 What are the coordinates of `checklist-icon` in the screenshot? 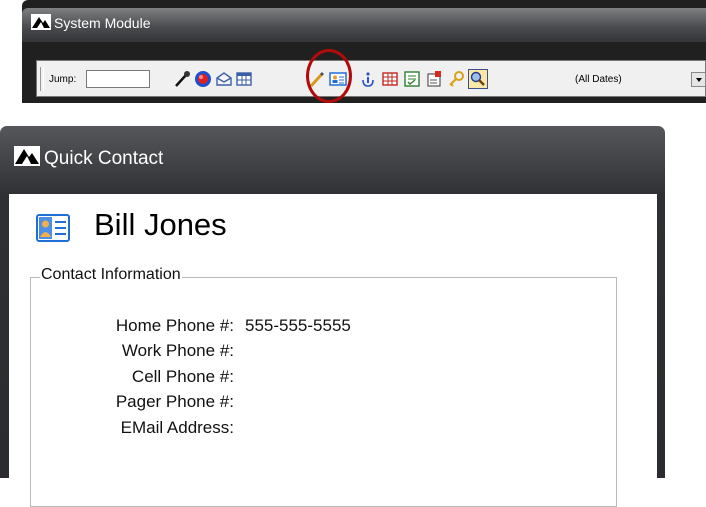 It's located at (412, 79).